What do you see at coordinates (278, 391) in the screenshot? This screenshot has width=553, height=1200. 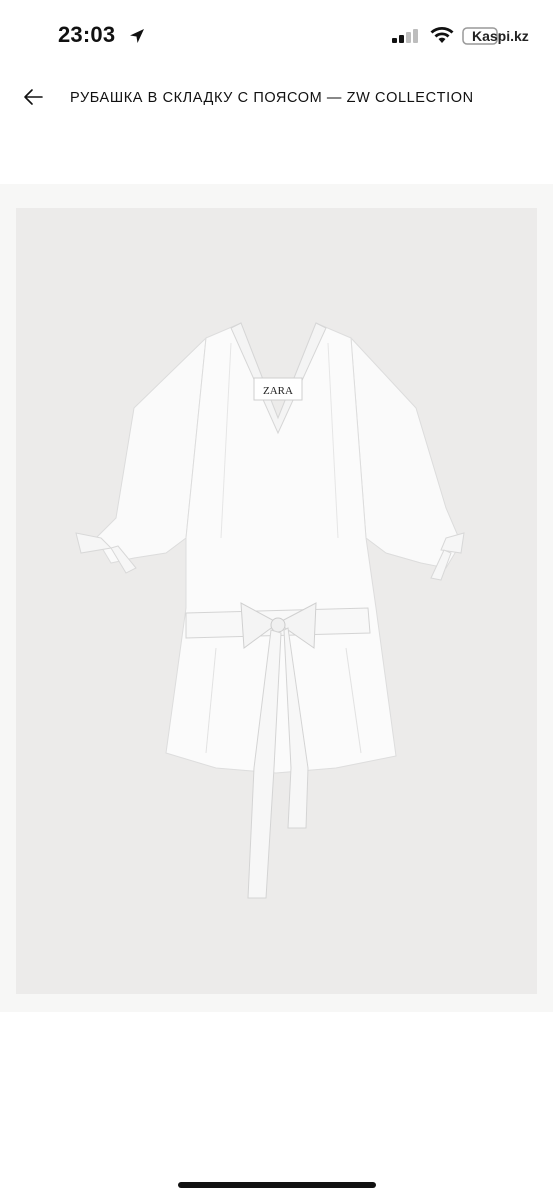 I see `brand-label: ZARA` at bounding box center [278, 391].